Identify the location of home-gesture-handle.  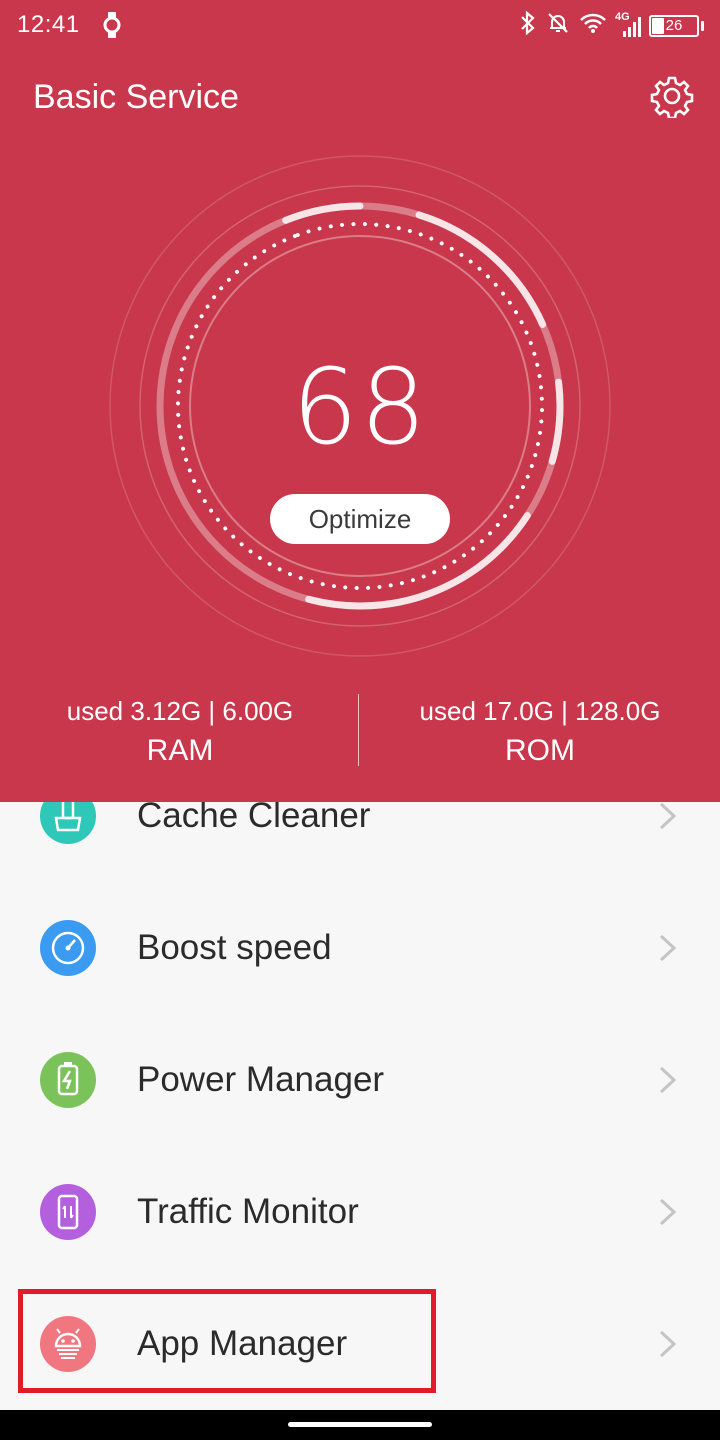
(360, 1424).